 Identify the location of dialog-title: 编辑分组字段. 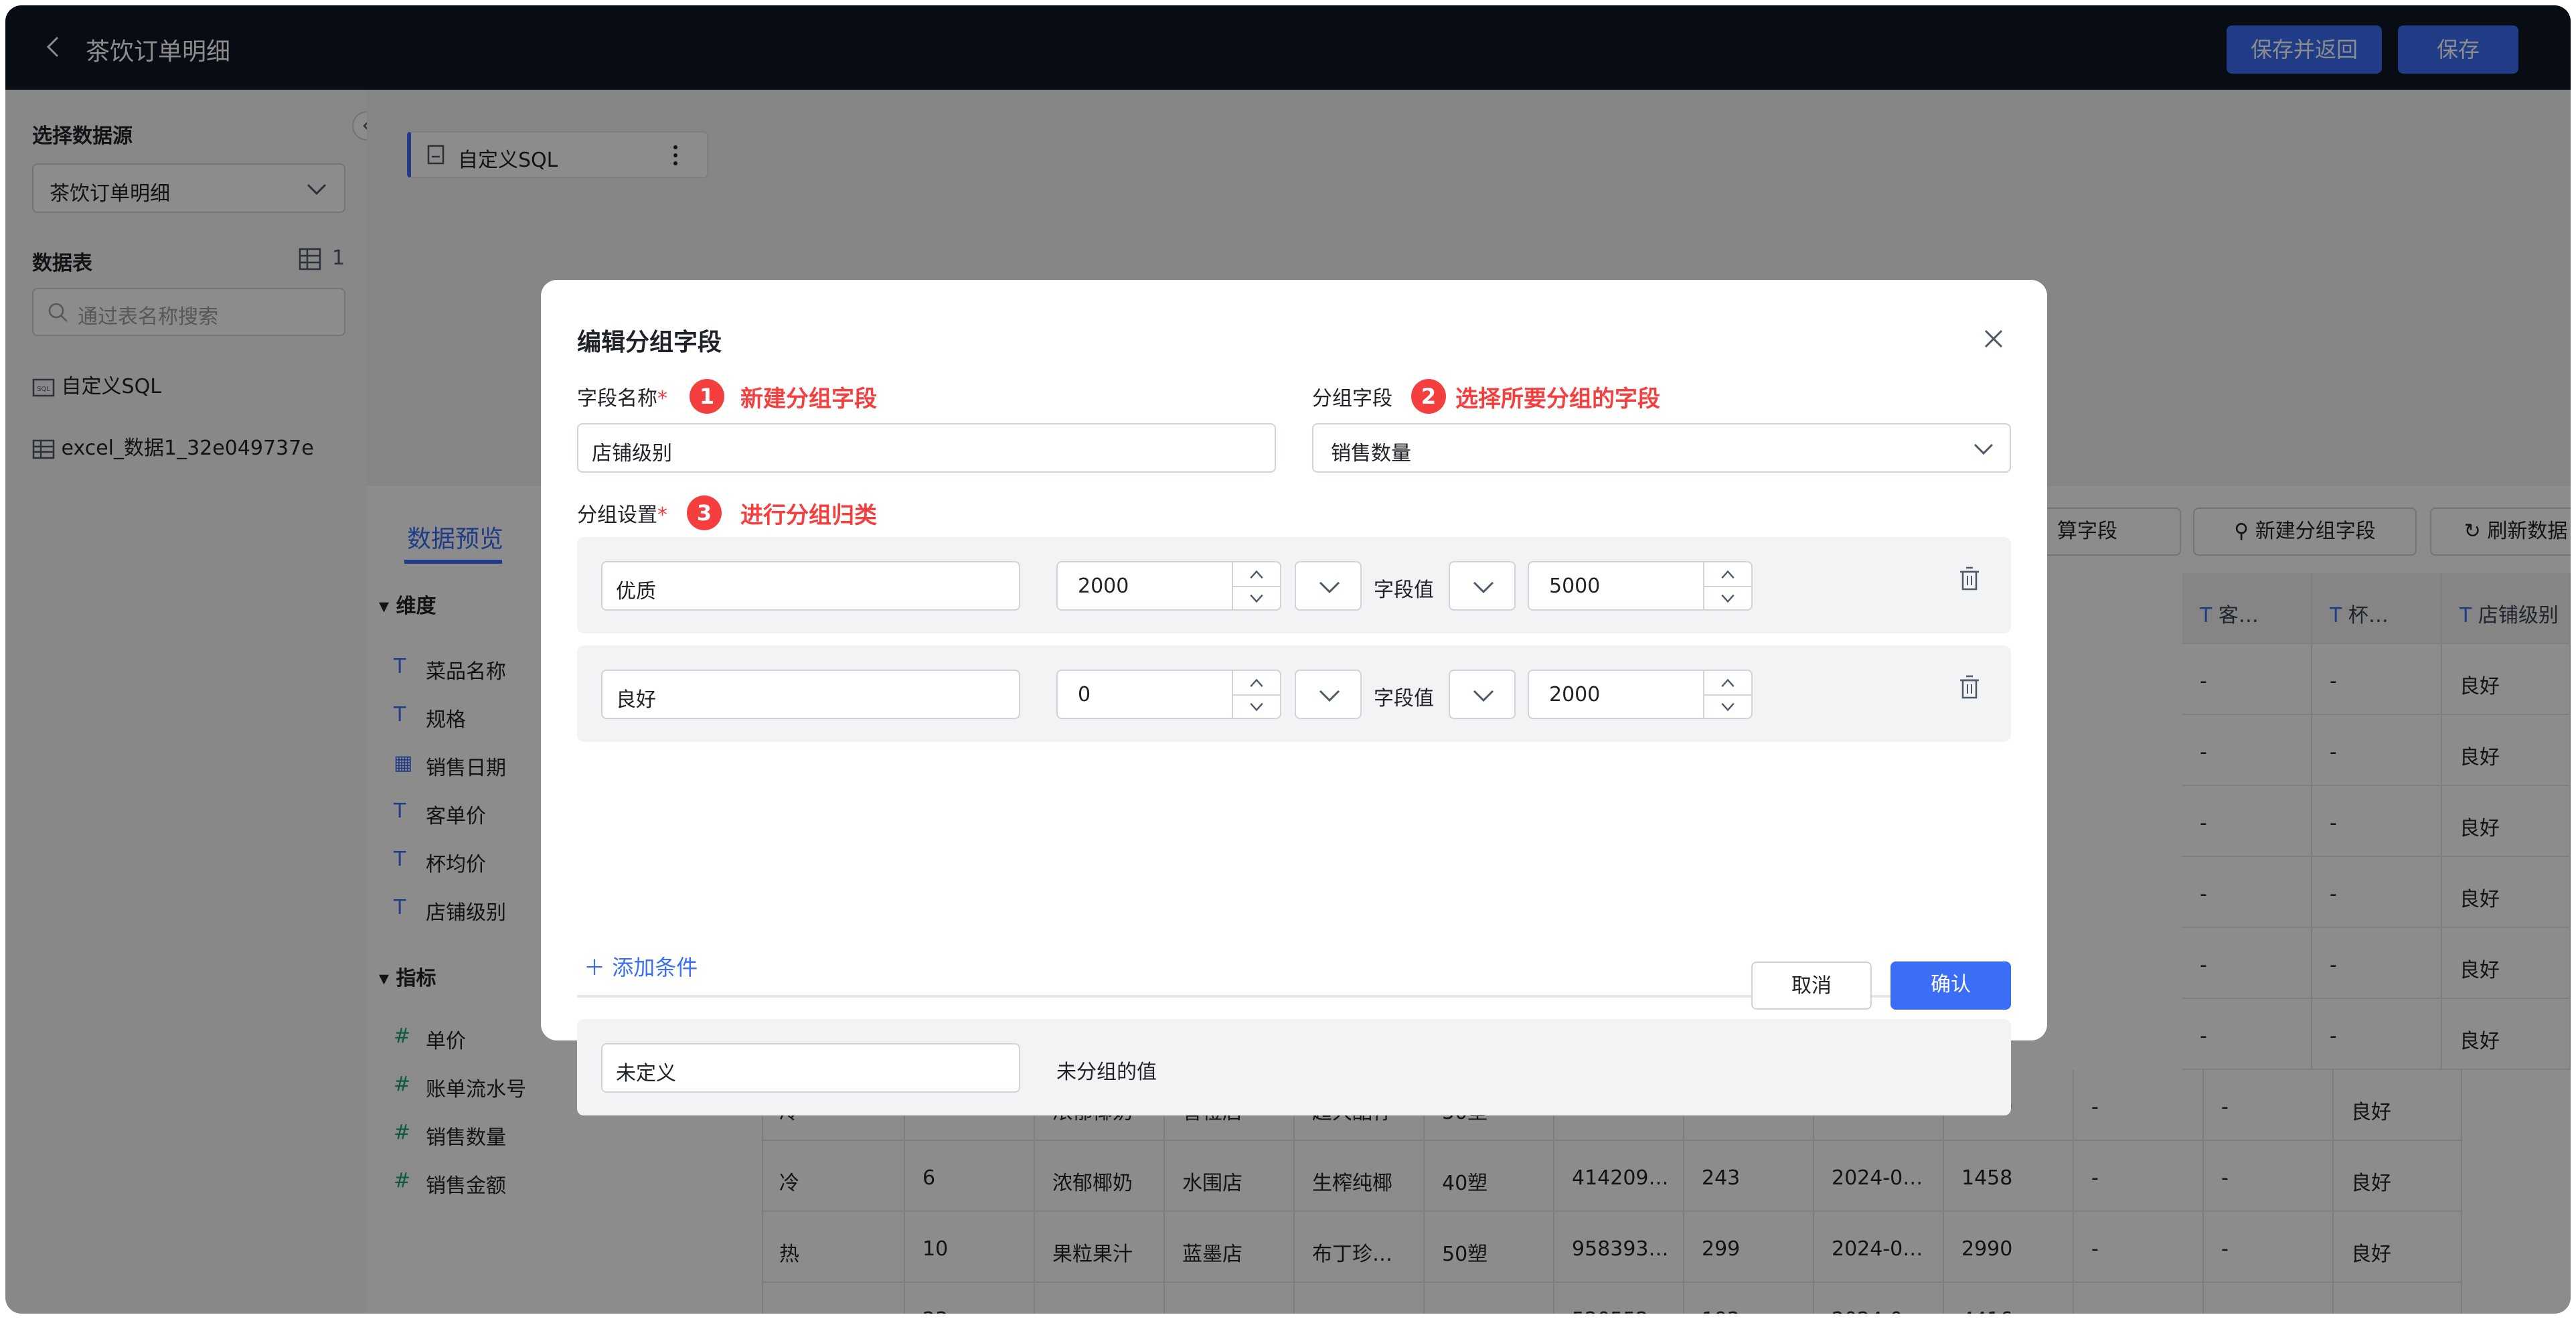
(650, 342).